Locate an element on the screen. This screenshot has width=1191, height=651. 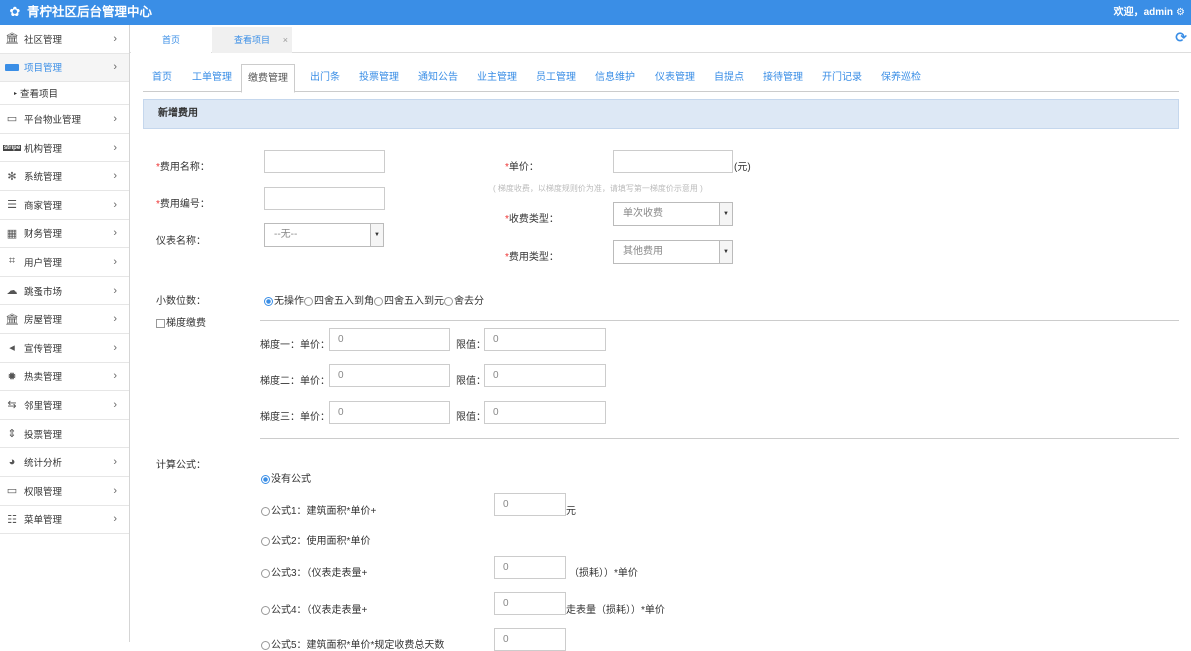
sidebar-item-house: 🏛 房屋管理 › is located at coordinates (64, 319).